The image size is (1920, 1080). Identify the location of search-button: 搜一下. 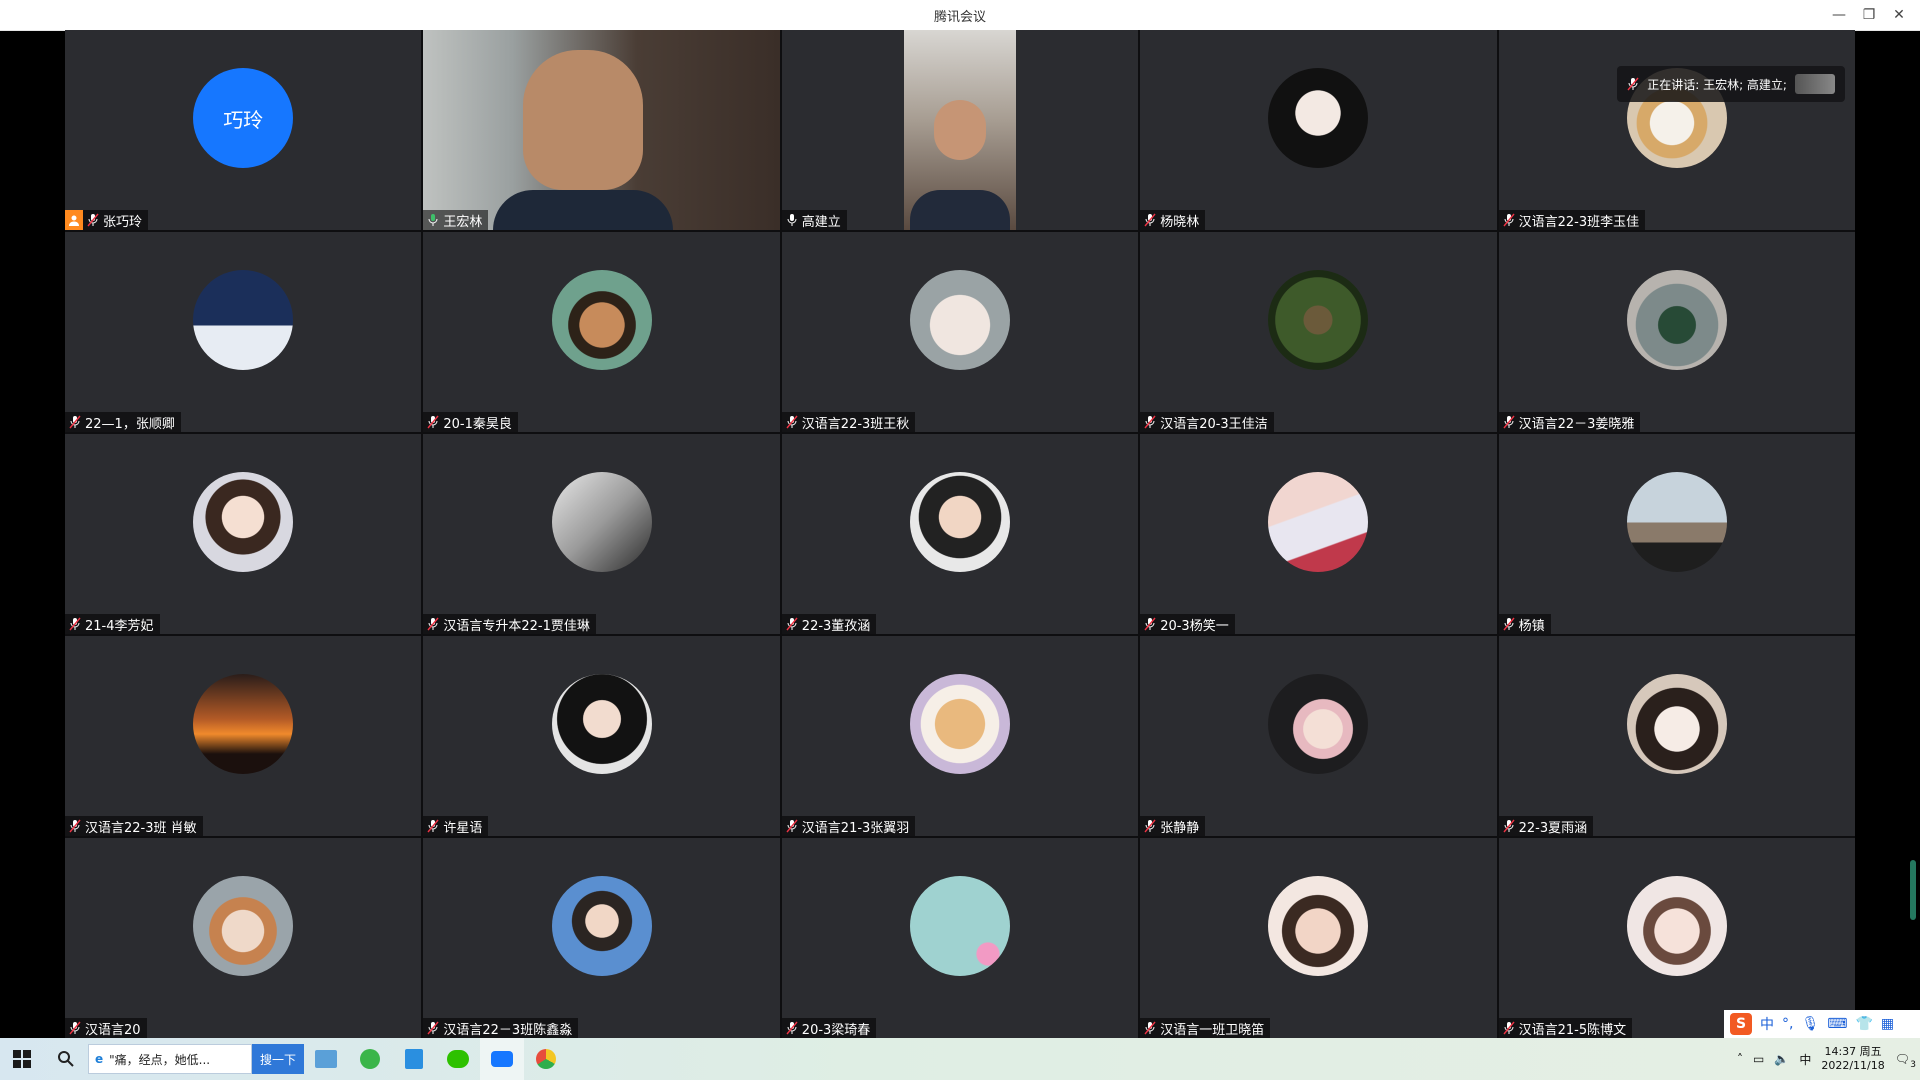
(278, 1059).